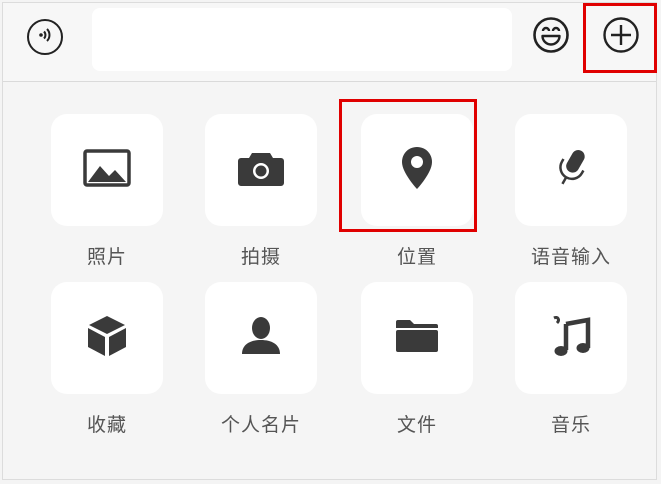 The width and height of the screenshot is (661, 484). I want to click on file-tile: 文件, so click(417, 359).